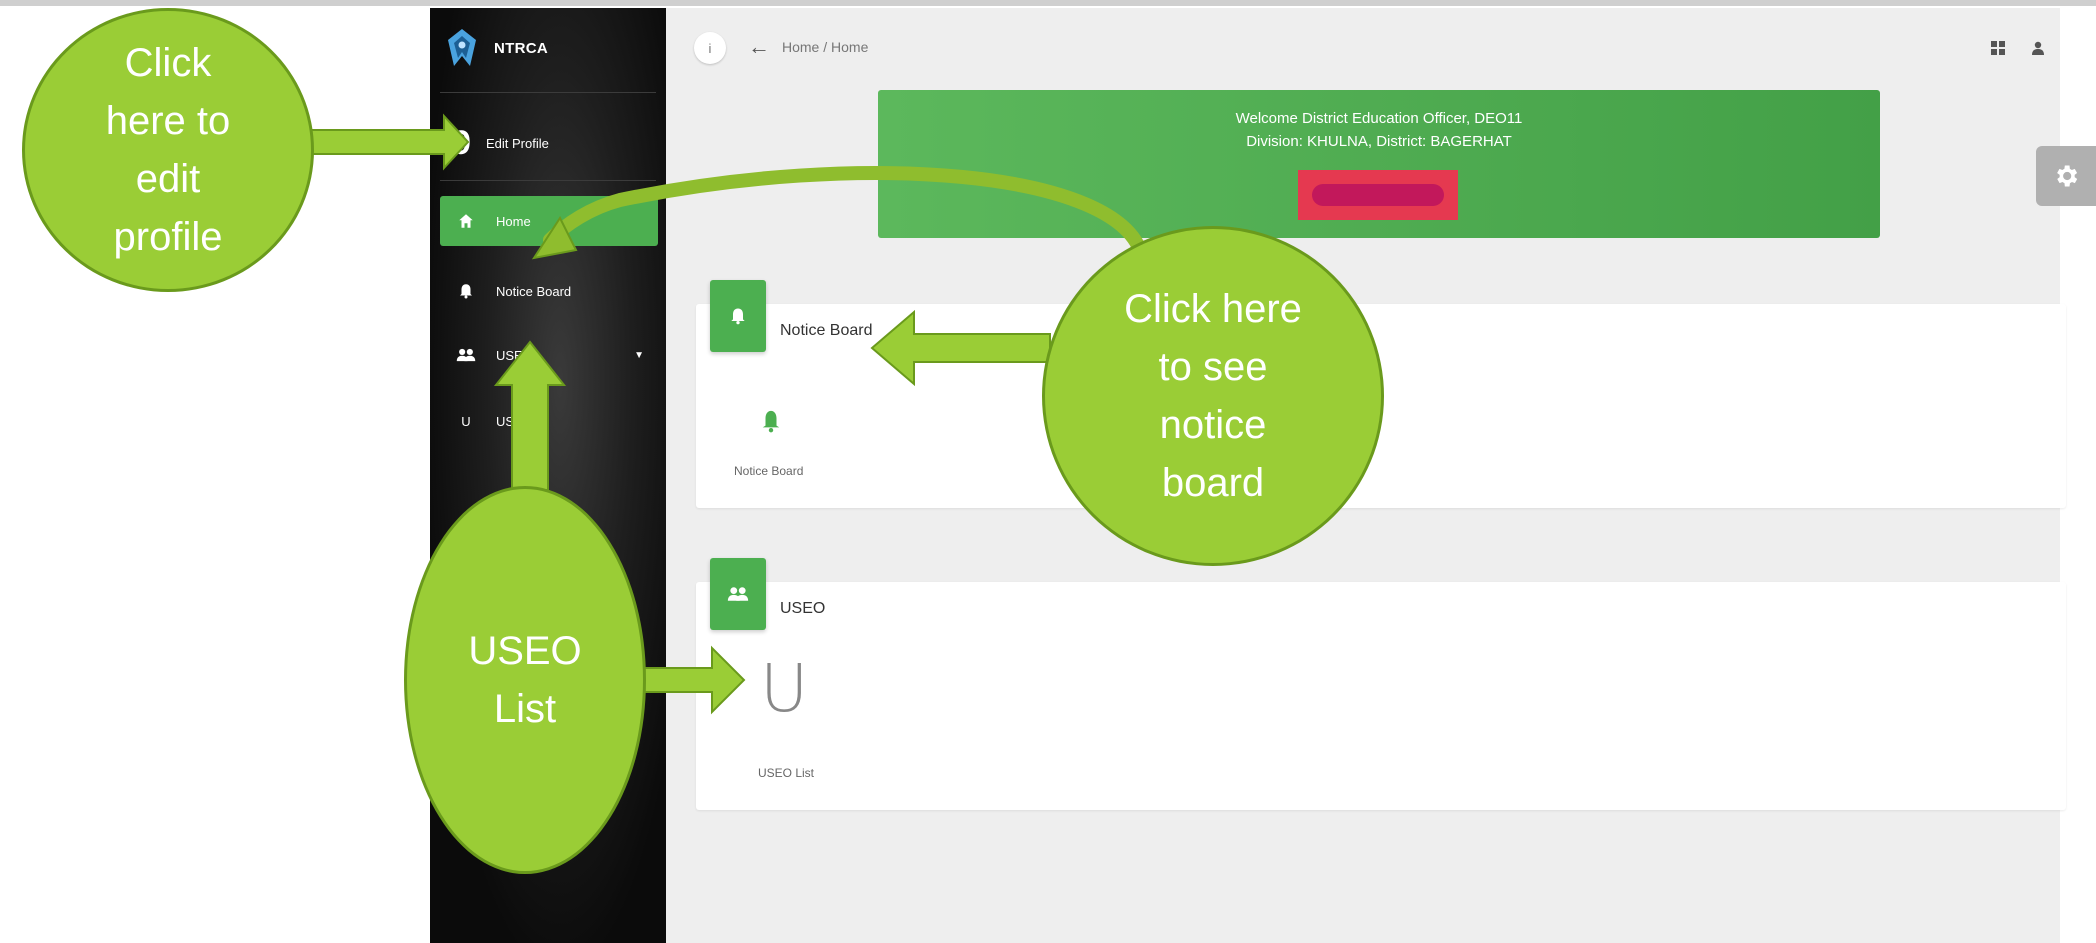  I want to click on edit-profile-link: 9 Edit Profile, so click(500, 143).